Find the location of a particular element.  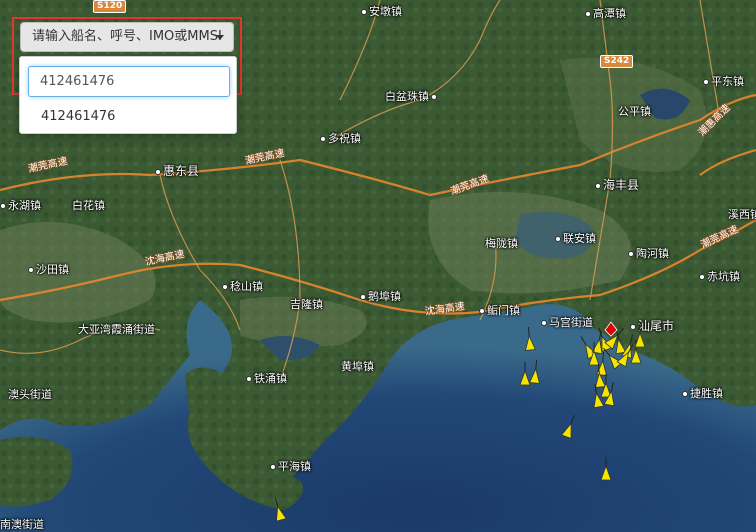

search-dropdown-menu: 412461476 is located at coordinates (128, 95).